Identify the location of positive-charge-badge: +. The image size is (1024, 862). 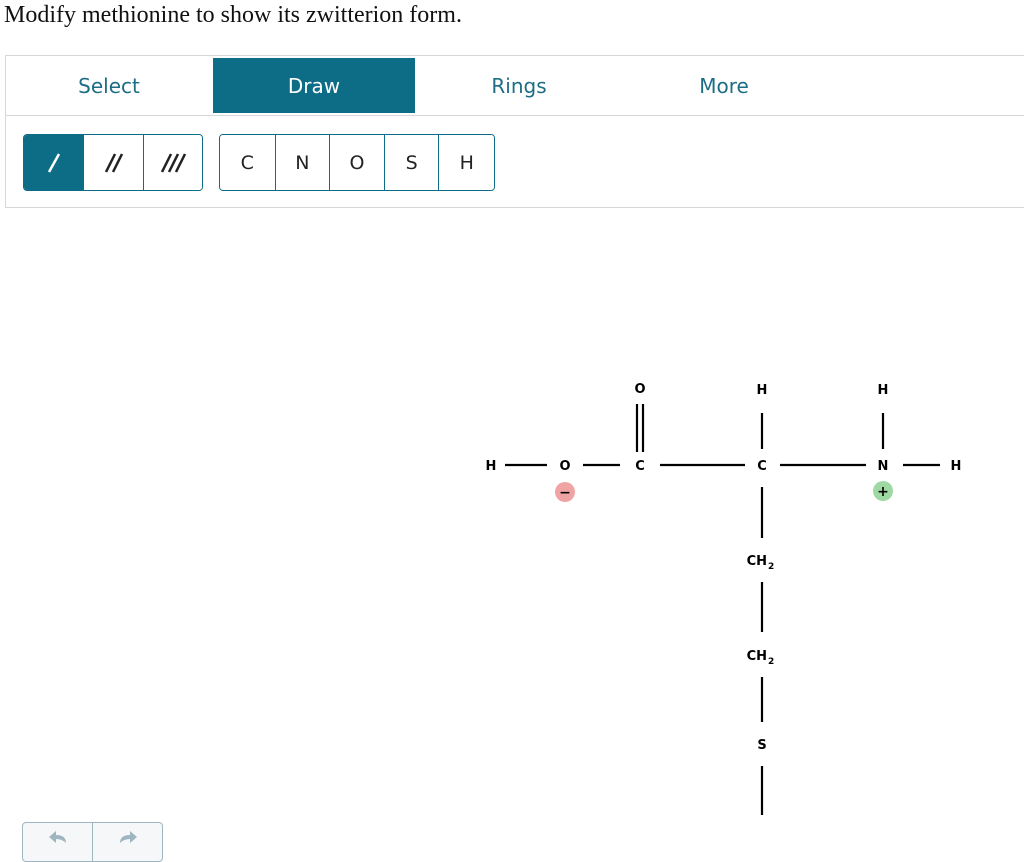
(883, 491).